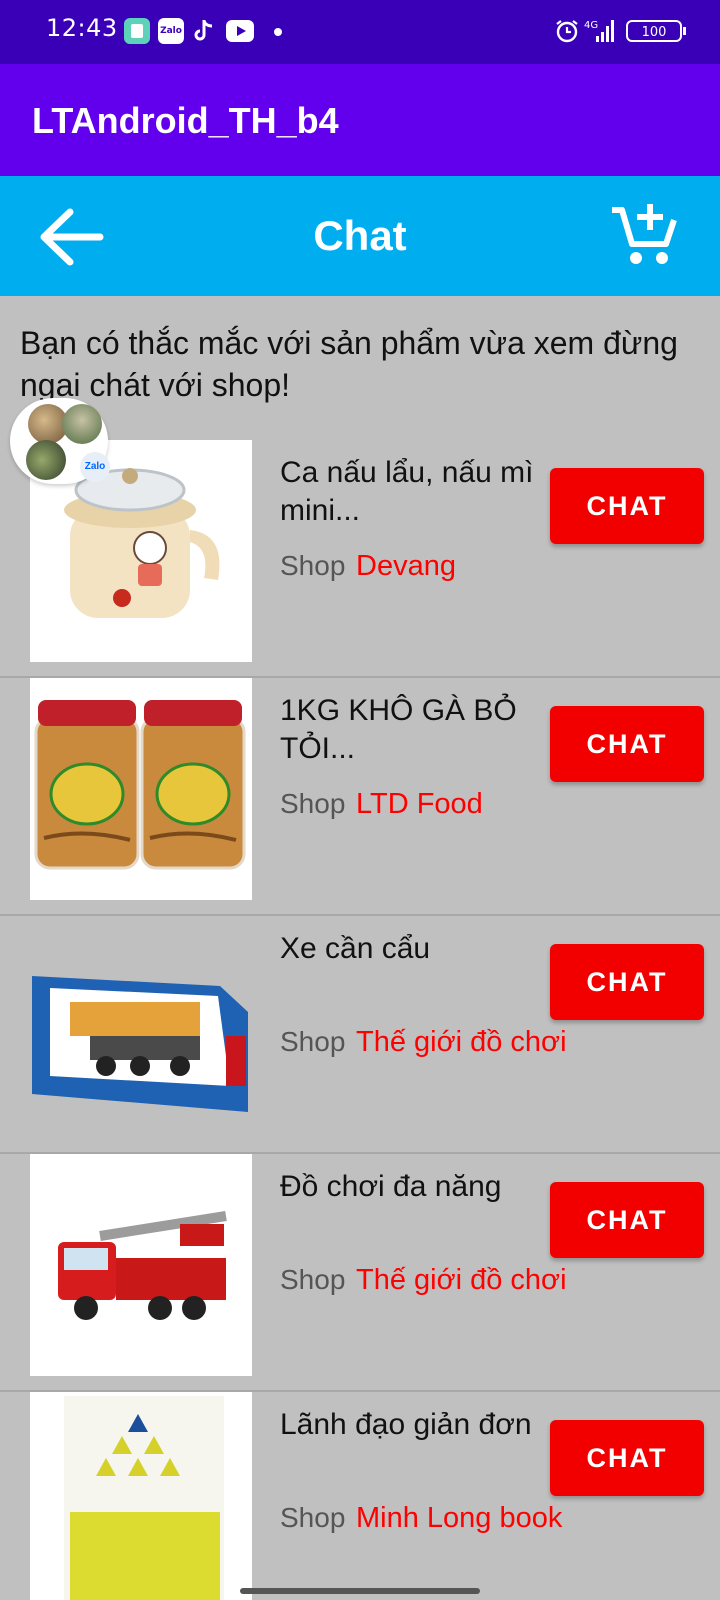 This screenshot has height=1600, width=720. What do you see at coordinates (415, 1187) in the screenshot?
I see `product-title: Đồ chơi đa năng` at bounding box center [415, 1187].